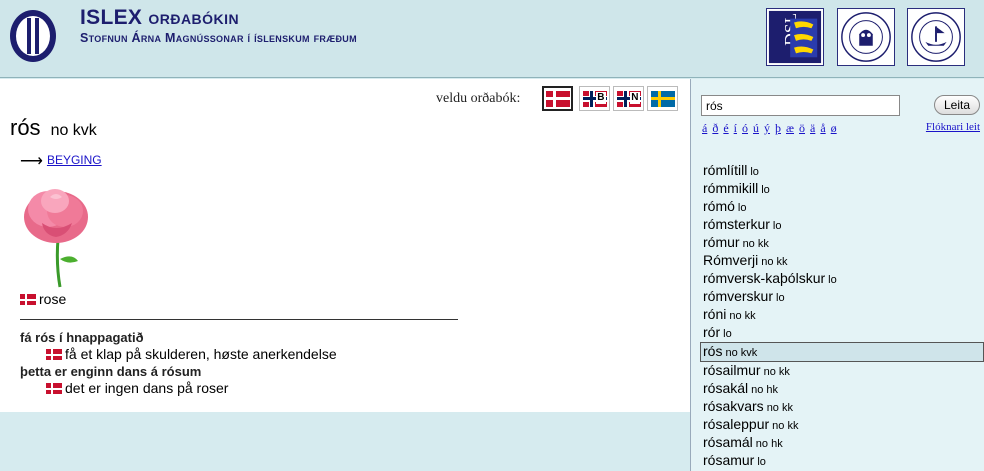 The width and height of the screenshot is (984, 471). I want to click on word-list-item: rósamur lo, so click(842, 461).